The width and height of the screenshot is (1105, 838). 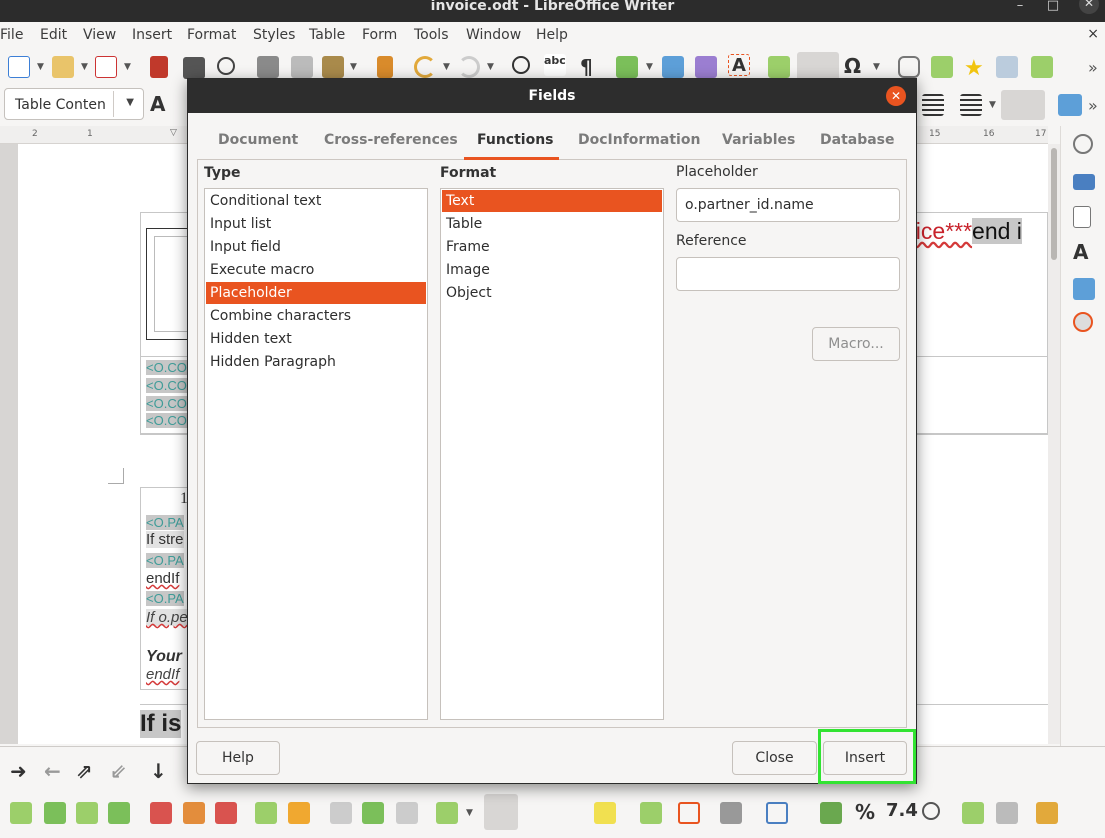 I want to click on optimize-dropdown-icon: ▼, so click(x=469, y=813).